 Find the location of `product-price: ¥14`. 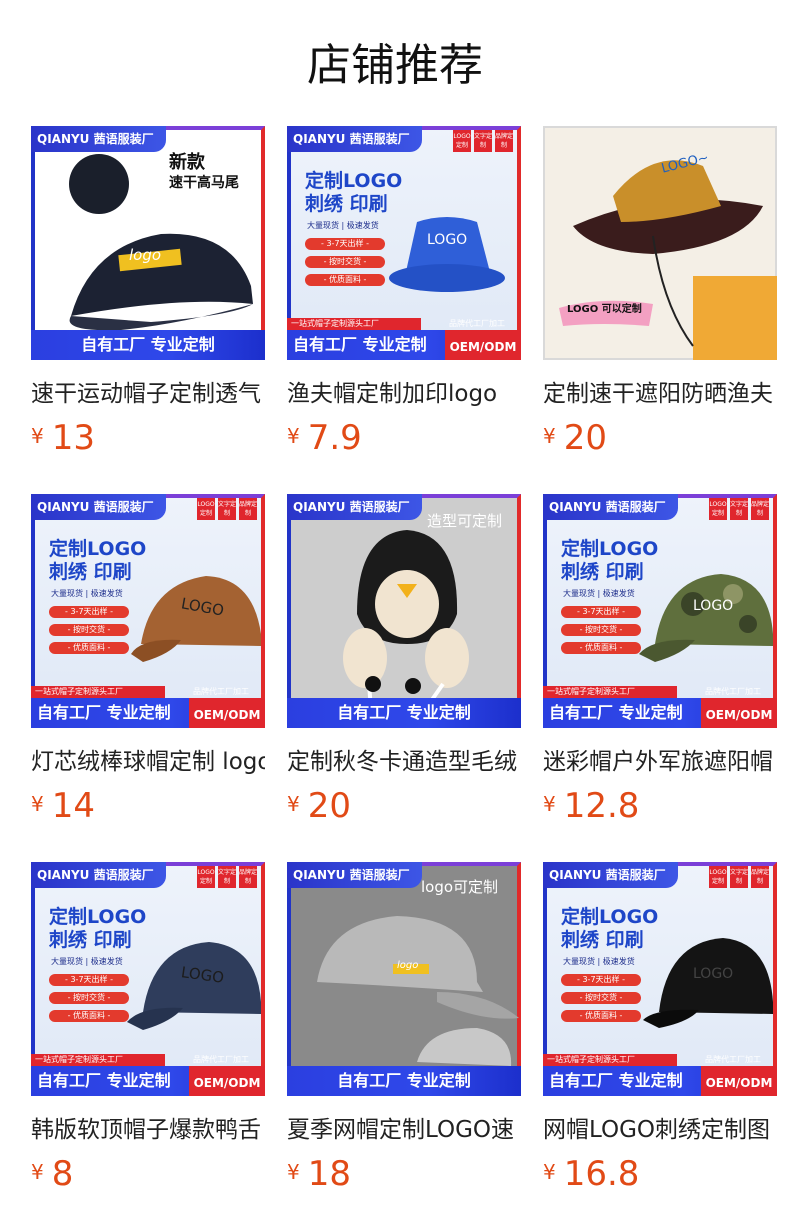

product-price: ¥14 is located at coordinates (63, 806).